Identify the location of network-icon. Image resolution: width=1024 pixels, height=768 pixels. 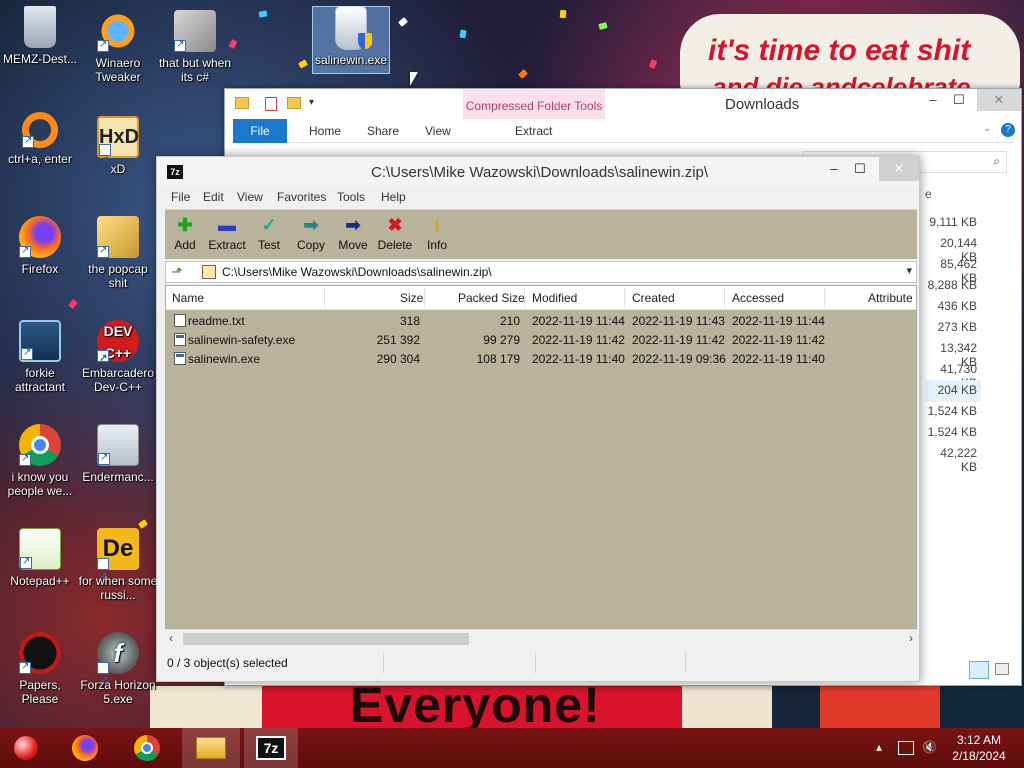
(906, 748).